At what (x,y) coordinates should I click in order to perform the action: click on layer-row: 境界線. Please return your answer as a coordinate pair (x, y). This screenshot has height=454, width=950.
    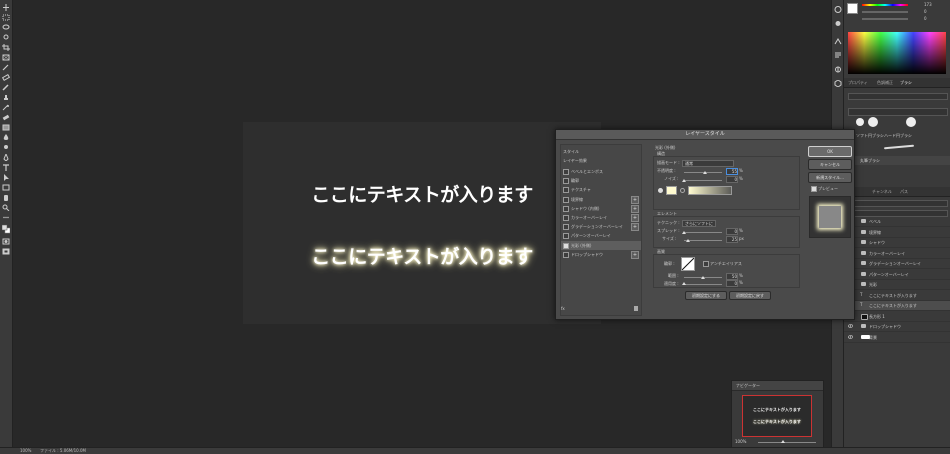
    Looking at the image, I should click on (897, 233).